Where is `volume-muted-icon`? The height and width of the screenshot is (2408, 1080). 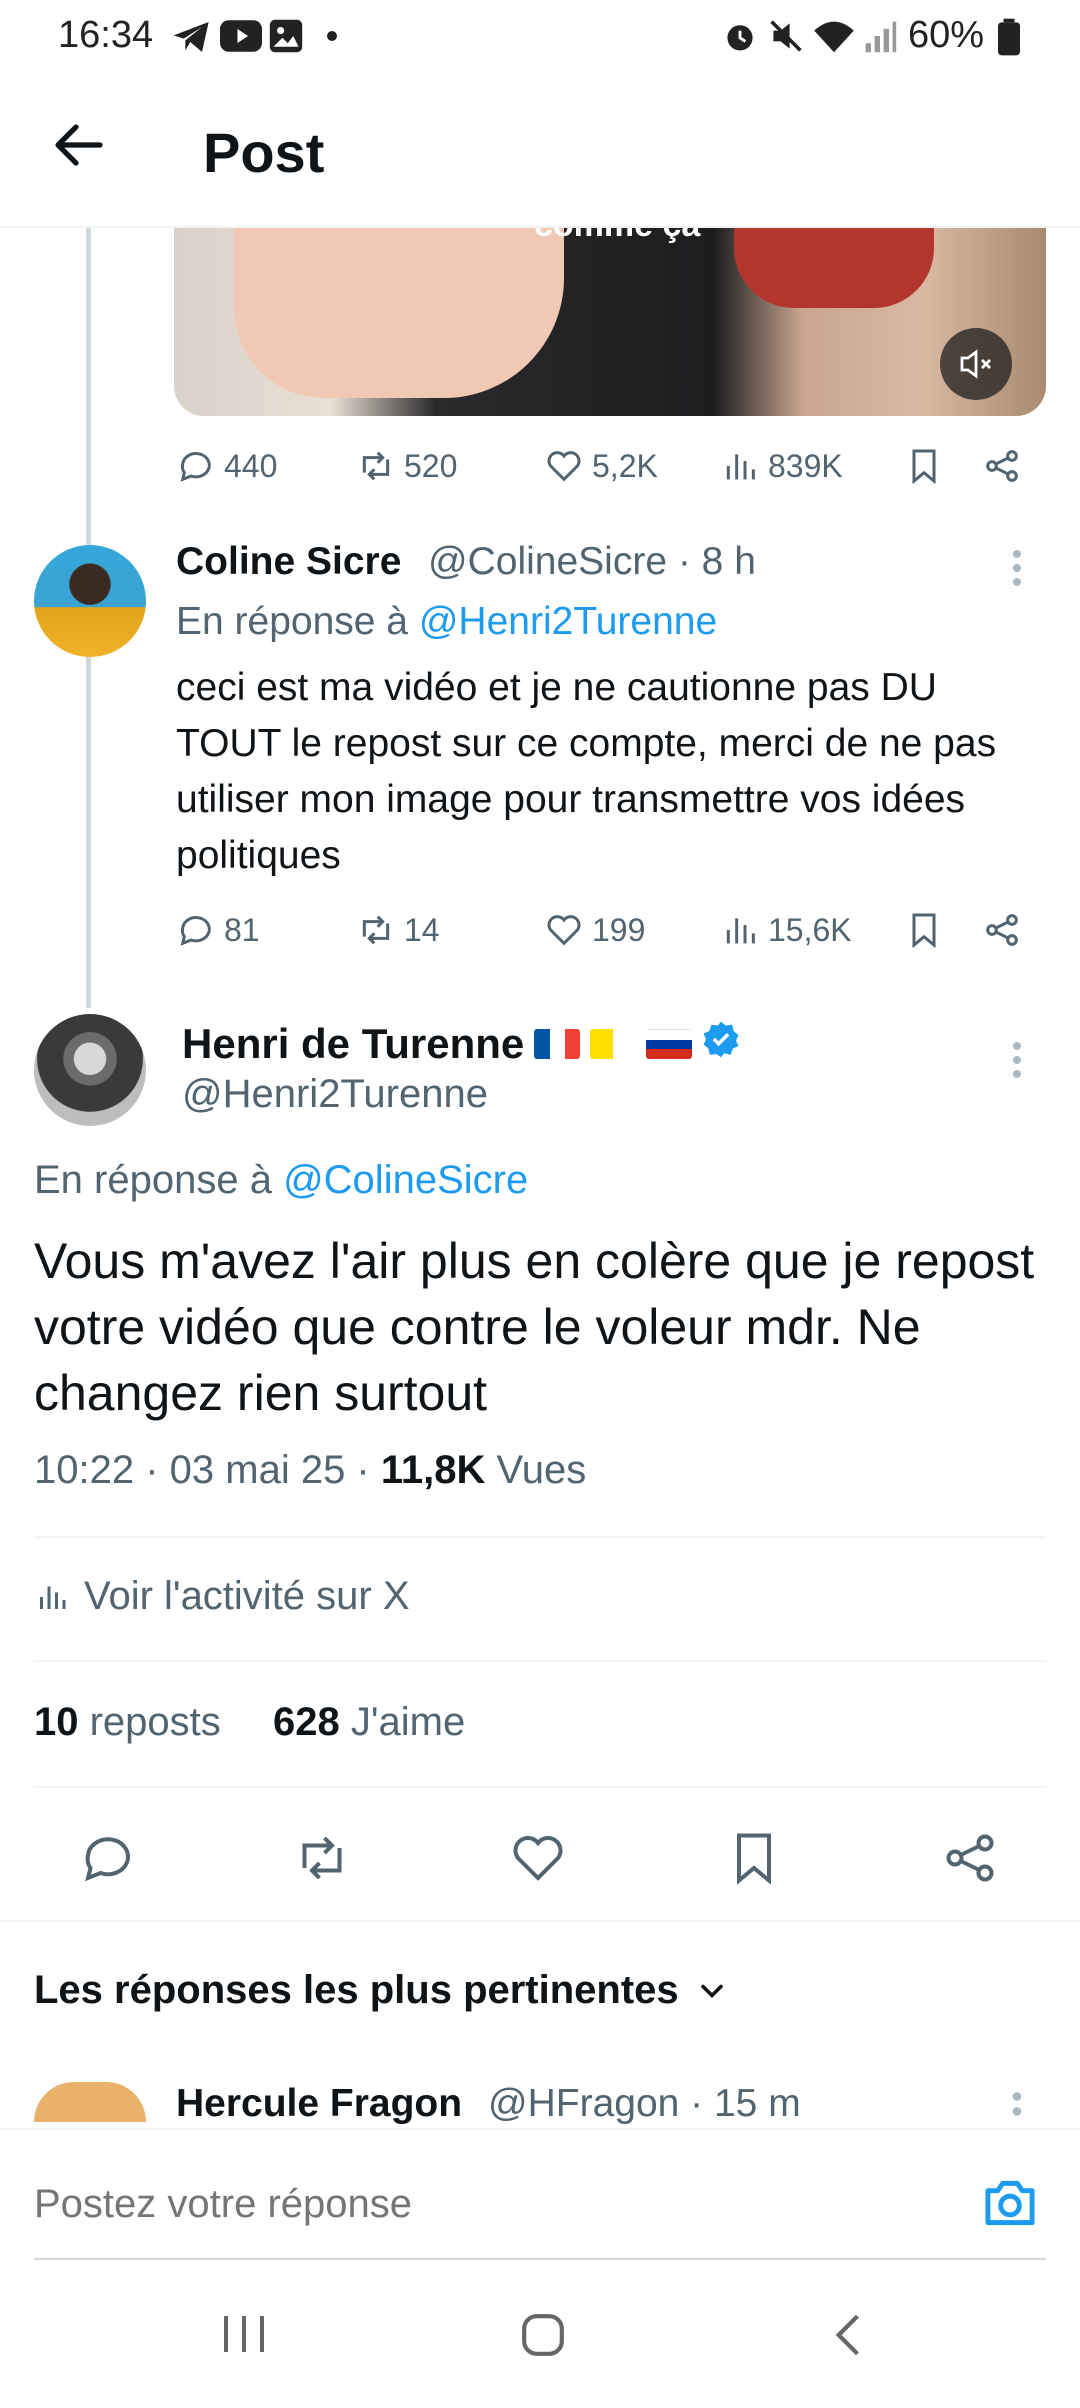
volume-muted-icon is located at coordinates (975, 364).